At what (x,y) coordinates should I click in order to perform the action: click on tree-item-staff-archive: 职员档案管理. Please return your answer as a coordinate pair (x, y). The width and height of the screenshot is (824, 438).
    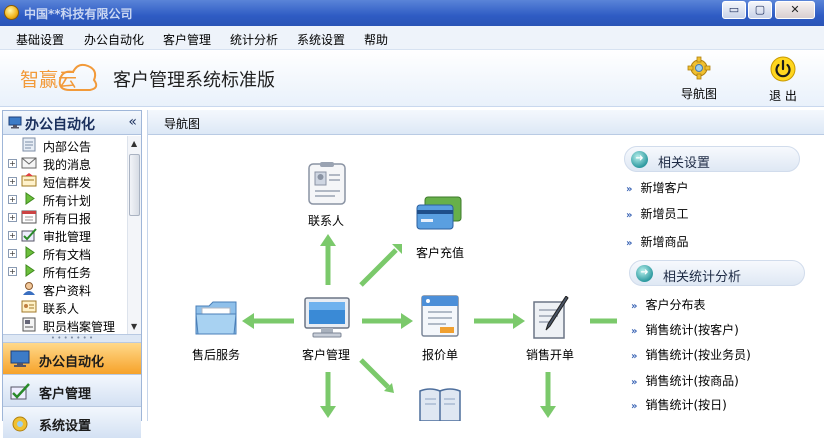
    Looking at the image, I should click on (65, 325).